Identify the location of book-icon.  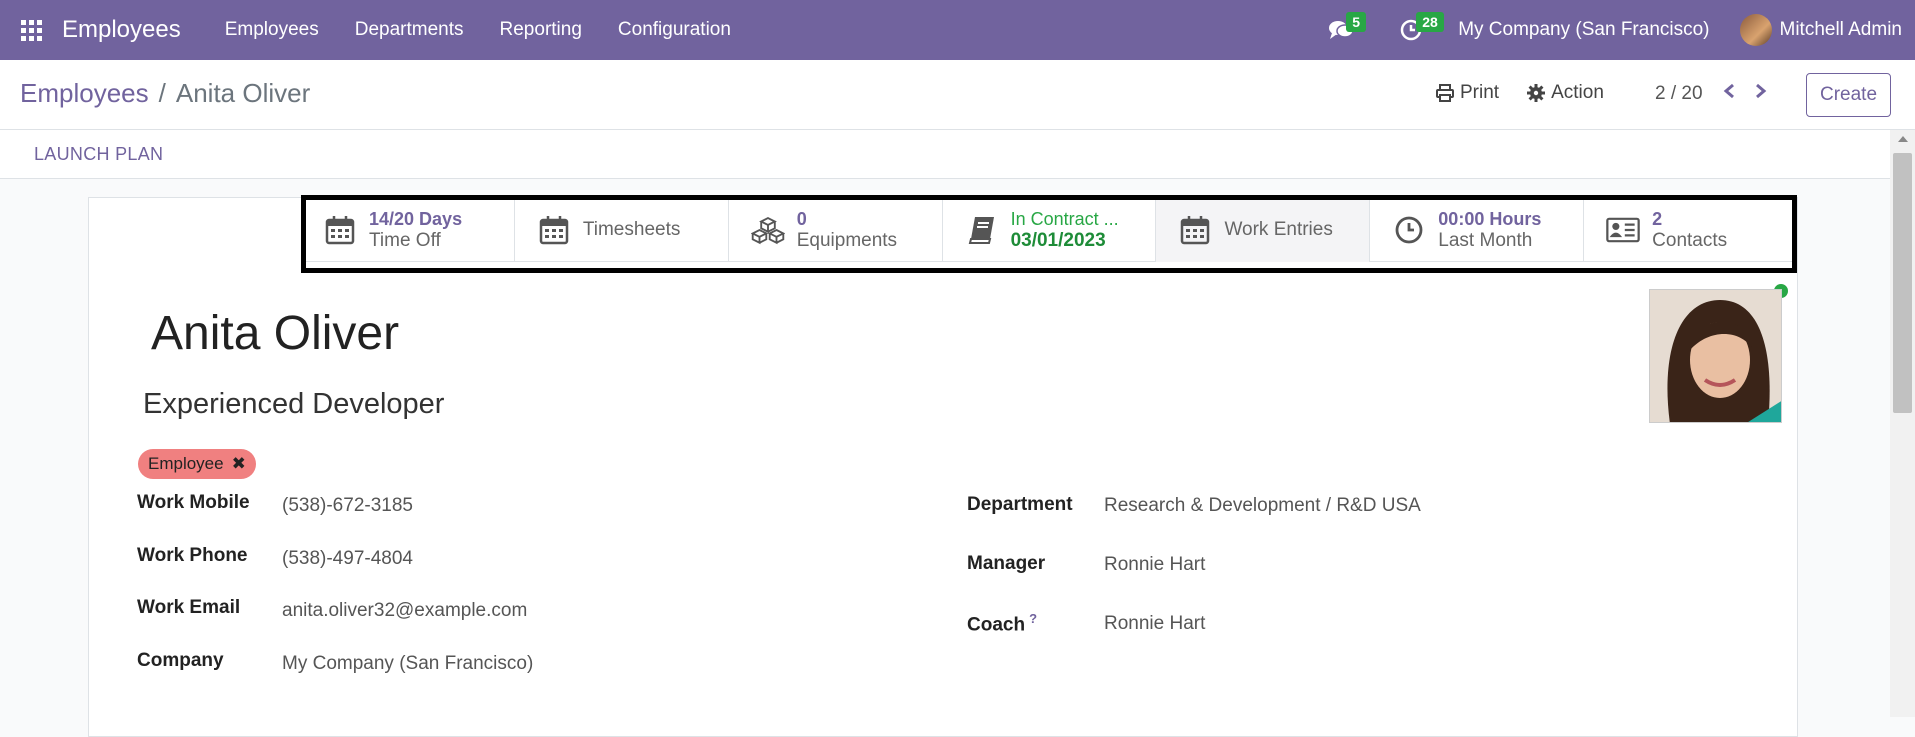
(982, 230).